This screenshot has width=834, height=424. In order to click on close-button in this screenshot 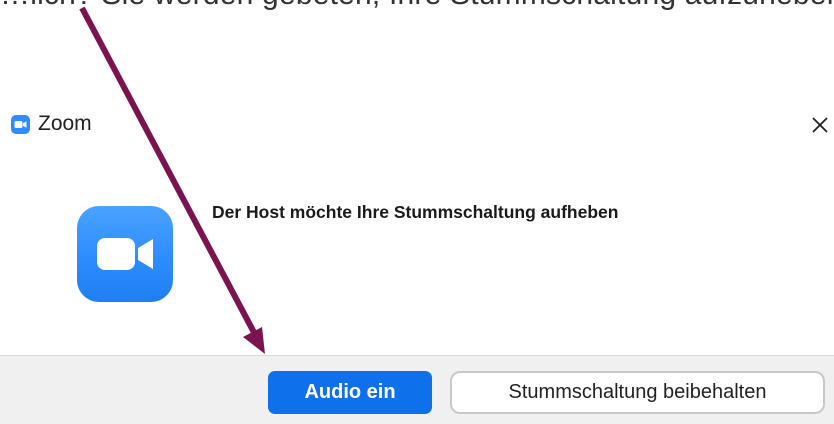, I will do `click(820, 124)`.